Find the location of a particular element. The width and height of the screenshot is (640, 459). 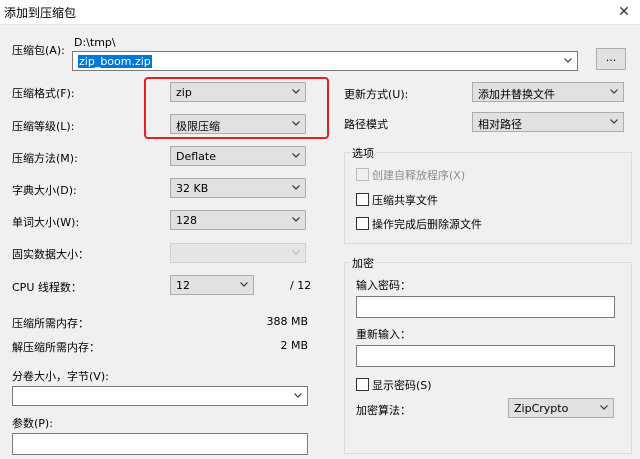

mem-compress-label: 压缩所需内存： is located at coordinates (50, 323).